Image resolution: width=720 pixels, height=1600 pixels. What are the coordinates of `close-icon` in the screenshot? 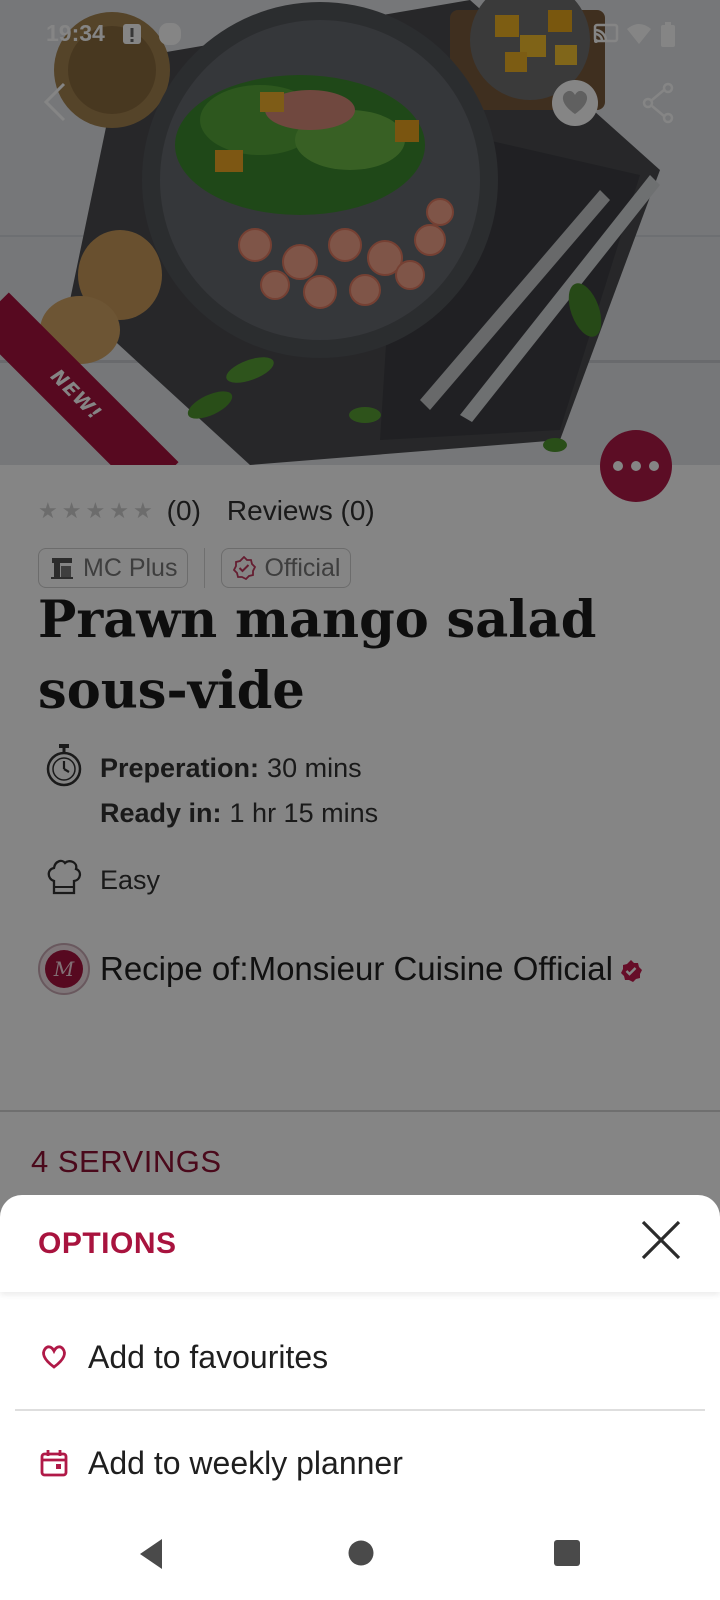 It's located at (661, 1240).